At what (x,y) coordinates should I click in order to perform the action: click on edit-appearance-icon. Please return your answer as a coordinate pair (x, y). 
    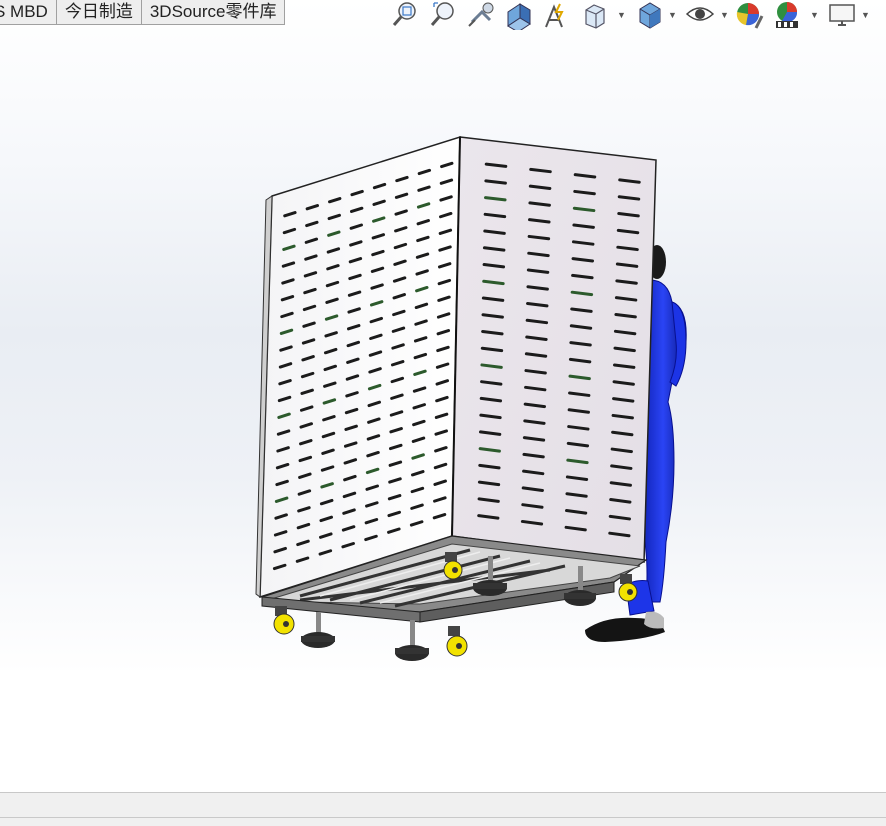
    Looking at the image, I should click on (750, 15).